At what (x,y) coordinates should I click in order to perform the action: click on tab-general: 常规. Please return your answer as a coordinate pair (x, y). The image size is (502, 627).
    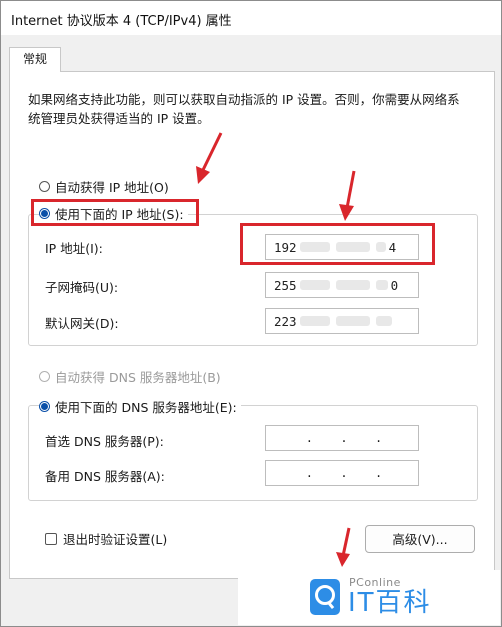
    Looking at the image, I should click on (35, 59).